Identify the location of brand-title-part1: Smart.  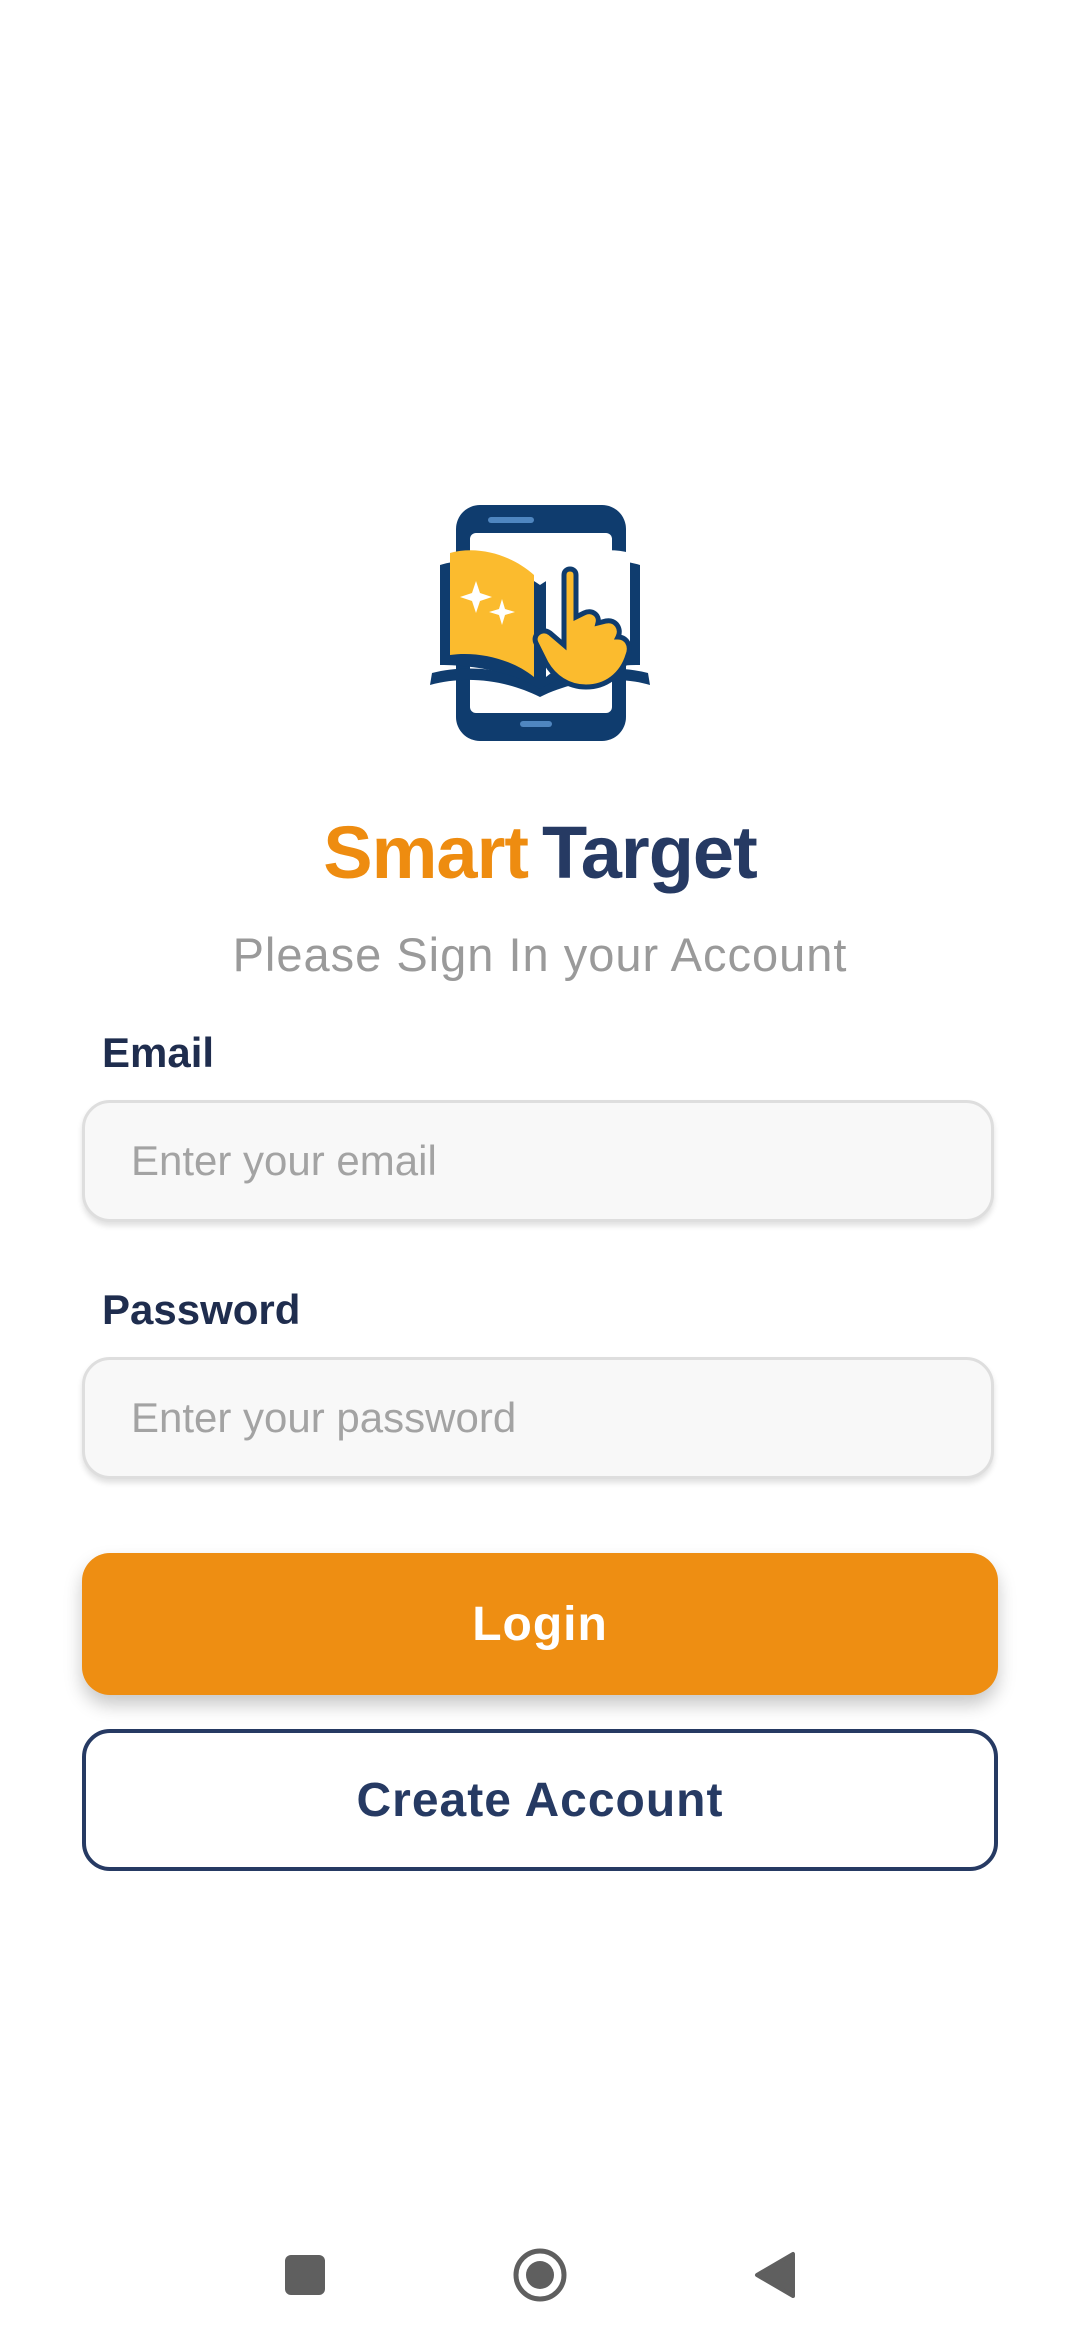
(426, 852).